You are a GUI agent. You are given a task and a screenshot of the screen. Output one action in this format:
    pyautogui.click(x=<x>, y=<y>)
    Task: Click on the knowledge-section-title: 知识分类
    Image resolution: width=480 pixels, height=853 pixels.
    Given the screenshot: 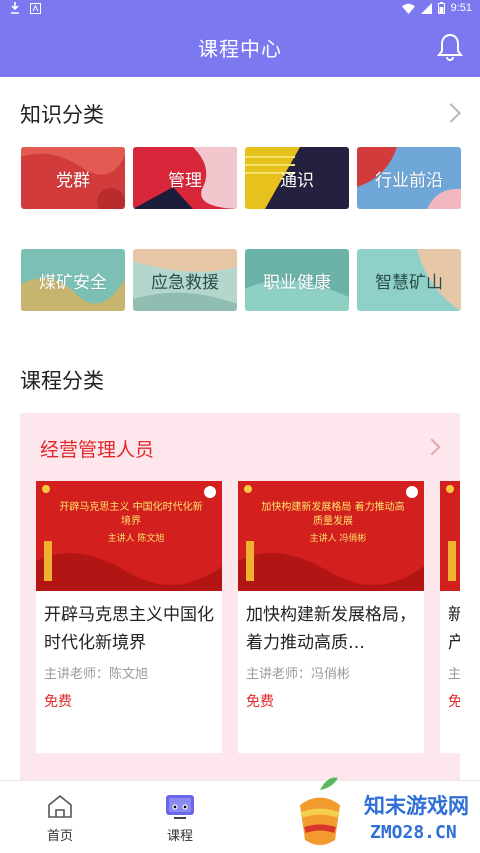 What is the action you would take?
    pyautogui.click(x=62, y=115)
    